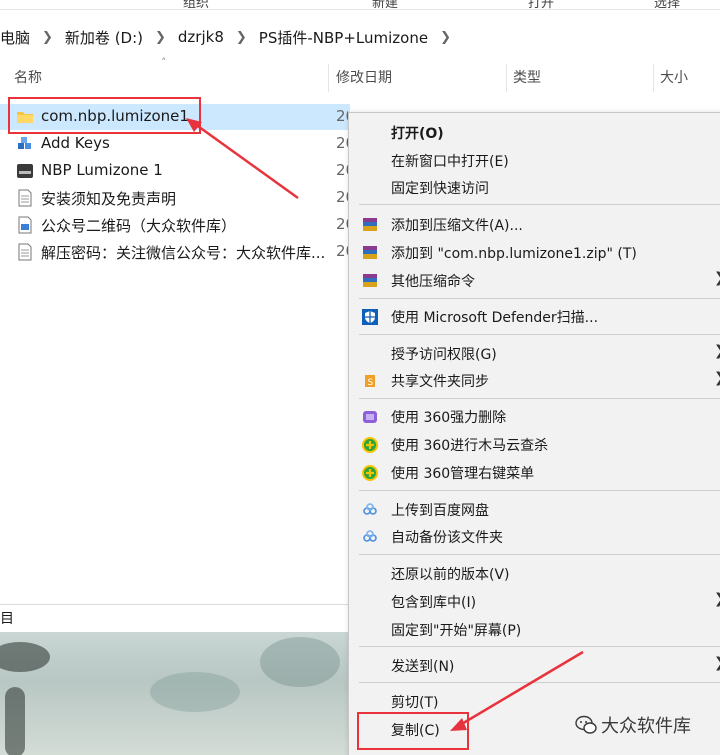 This screenshot has width=720, height=755. Describe the element at coordinates (534, 380) in the screenshot. I see `menu-item-share-sync: S 共享文件夹同步 ❯` at that location.